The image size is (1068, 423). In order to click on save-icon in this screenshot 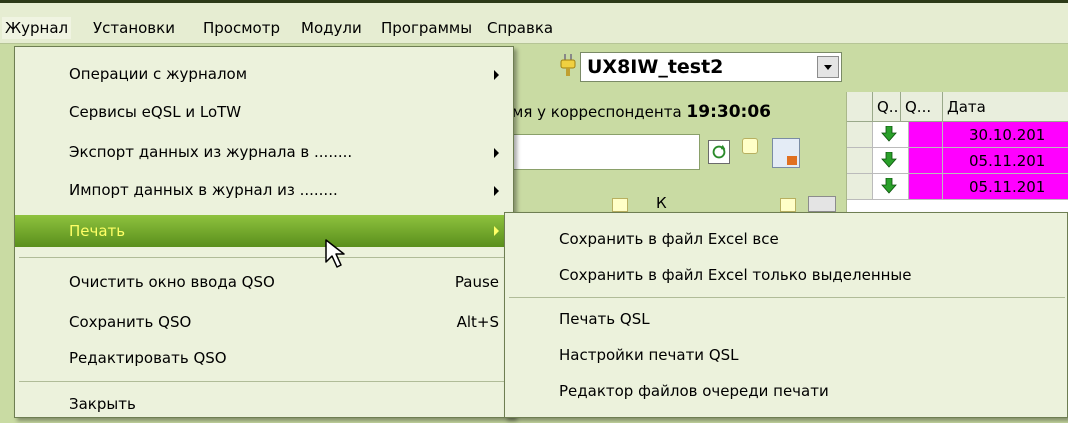, I will do `click(786, 153)`.